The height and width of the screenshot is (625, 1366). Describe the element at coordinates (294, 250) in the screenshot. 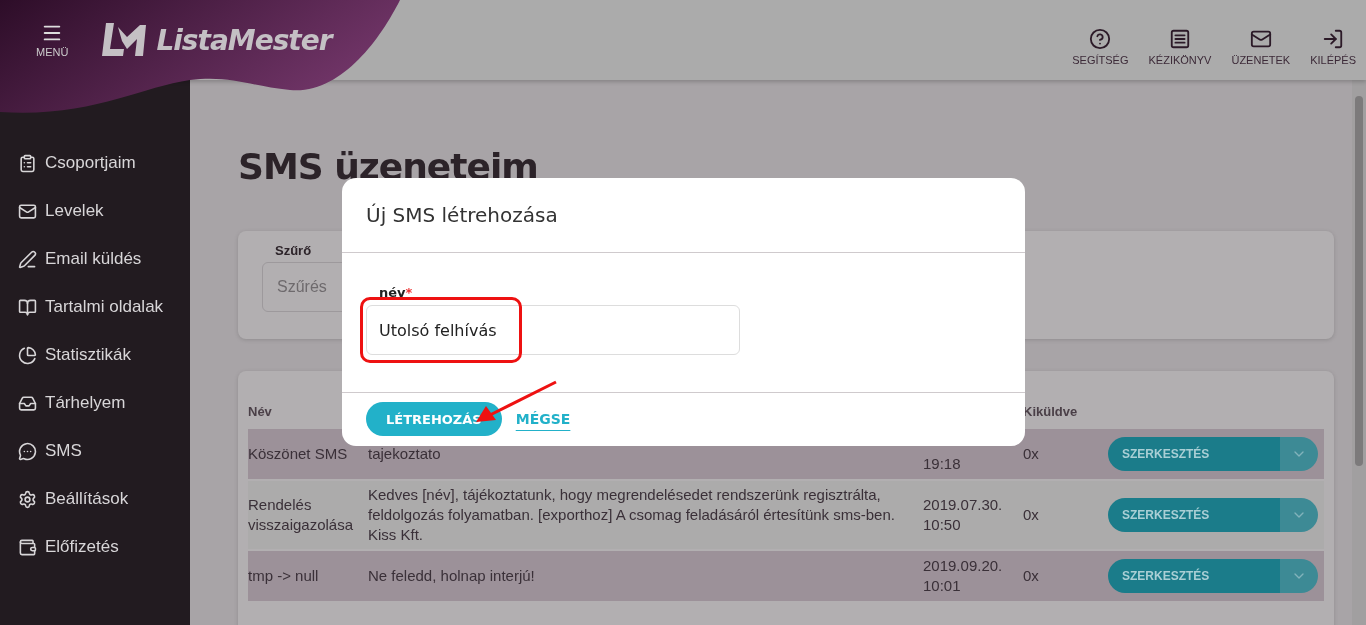

I see `filter-label: Szűrő` at that location.